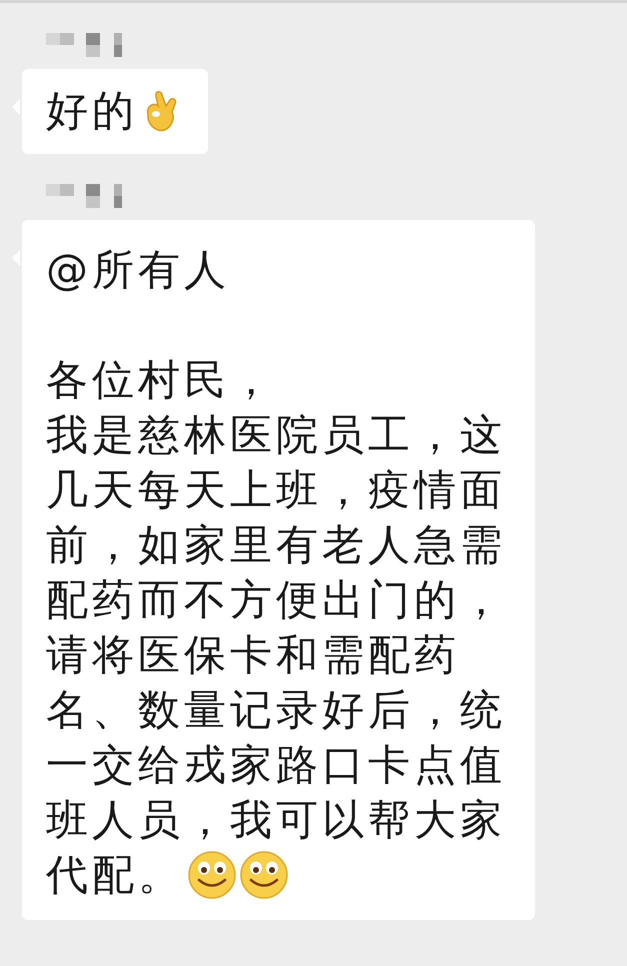  I want to click on message-text: 班人员，我可以帮大家, so click(276, 820).